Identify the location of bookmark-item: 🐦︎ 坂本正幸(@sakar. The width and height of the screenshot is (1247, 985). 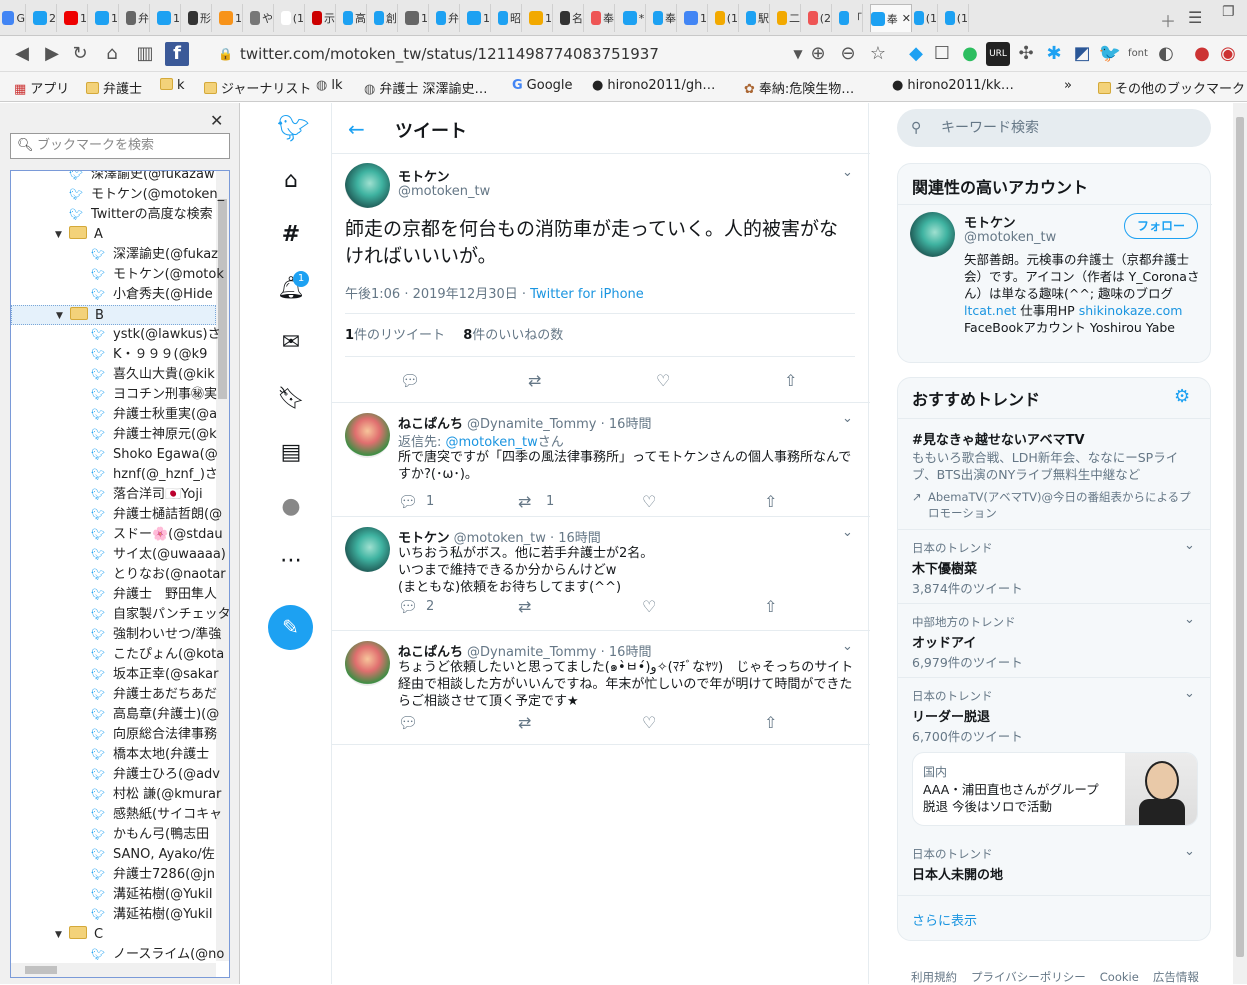
(114, 675).